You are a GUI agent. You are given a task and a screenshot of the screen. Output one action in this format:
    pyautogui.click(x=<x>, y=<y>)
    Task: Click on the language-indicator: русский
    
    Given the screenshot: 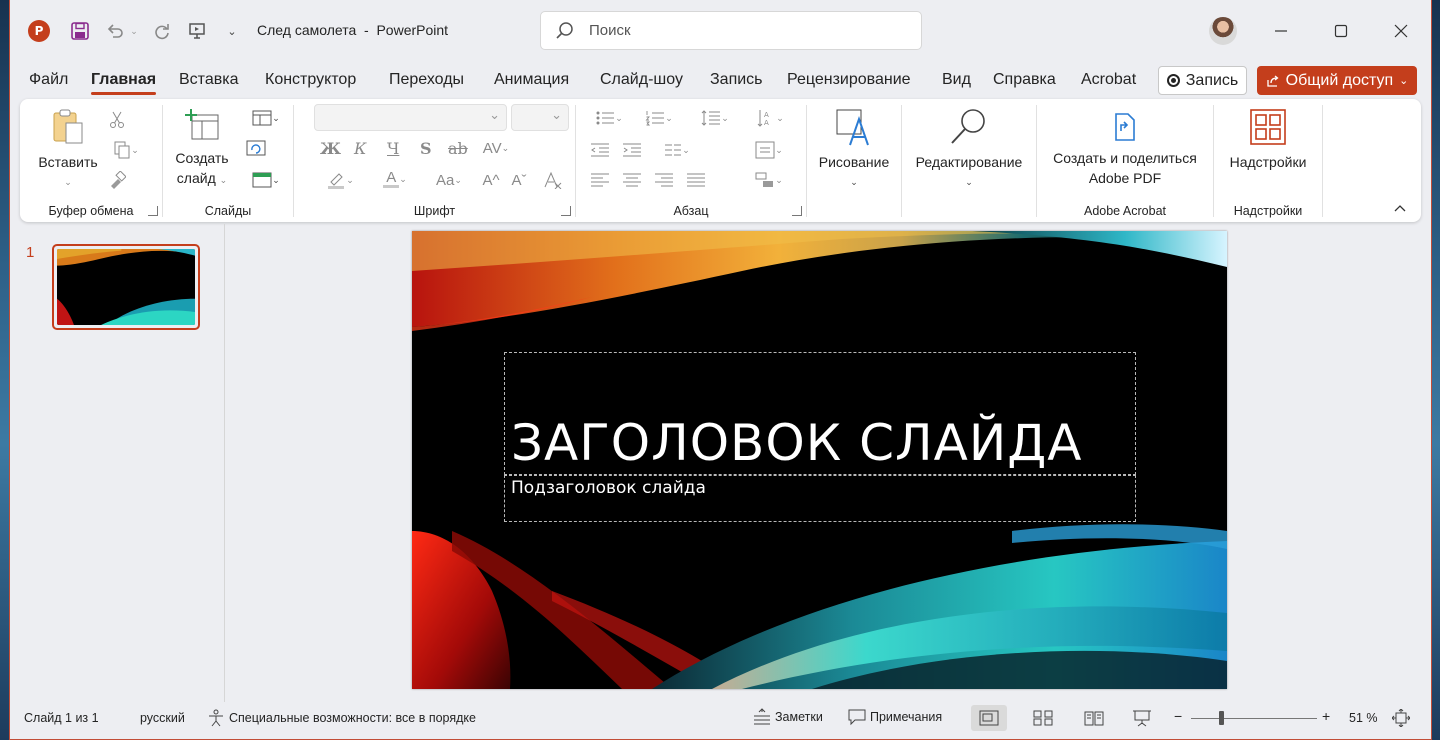 What is the action you would take?
    pyautogui.click(x=162, y=718)
    